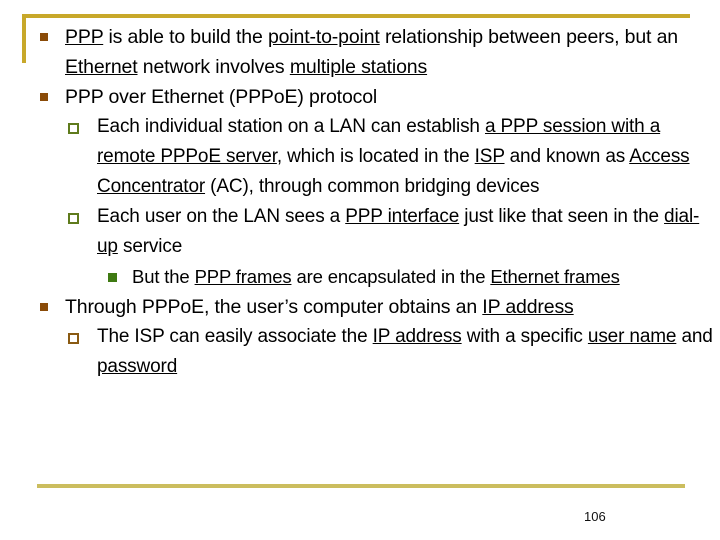  What do you see at coordinates (84, 37) in the screenshot?
I see `bullet-text-emphasis: PPP` at bounding box center [84, 37].